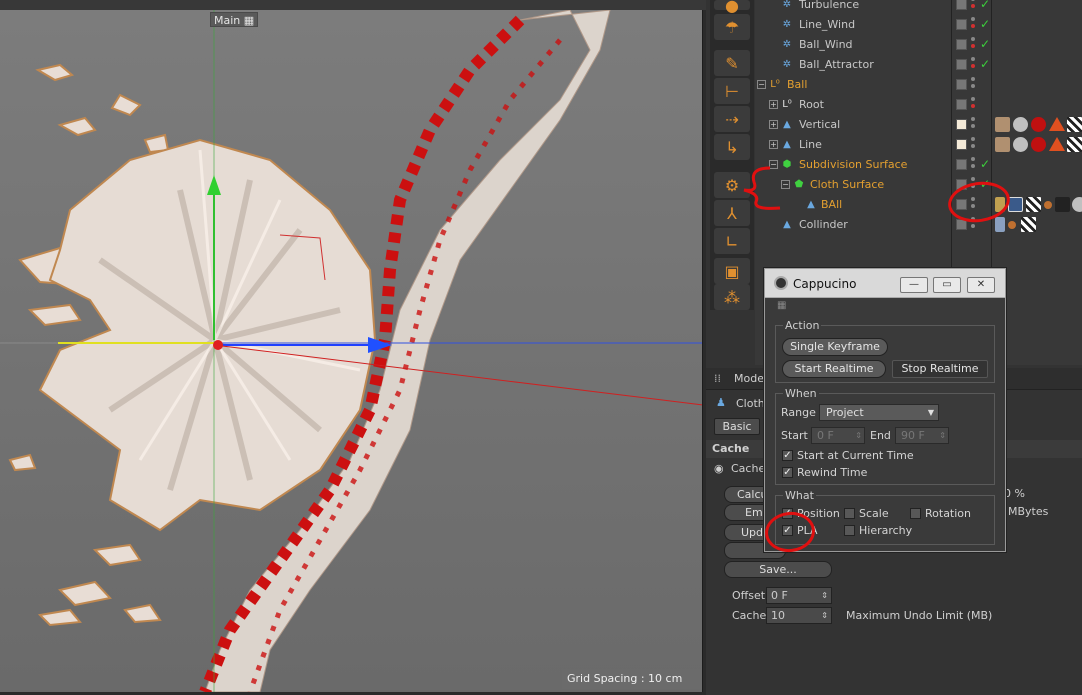 This screenshot has height=695, width=1082. What do you see at coordinates (732, 63) in the screenshot?
I see `bone-tool-icon: ✎` at bounding box center [732, 63].